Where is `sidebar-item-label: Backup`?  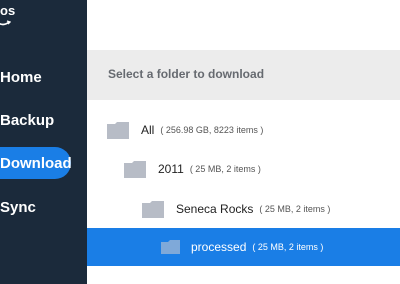
sidebar-item-label: Backup is located at coordinates (27, 120).